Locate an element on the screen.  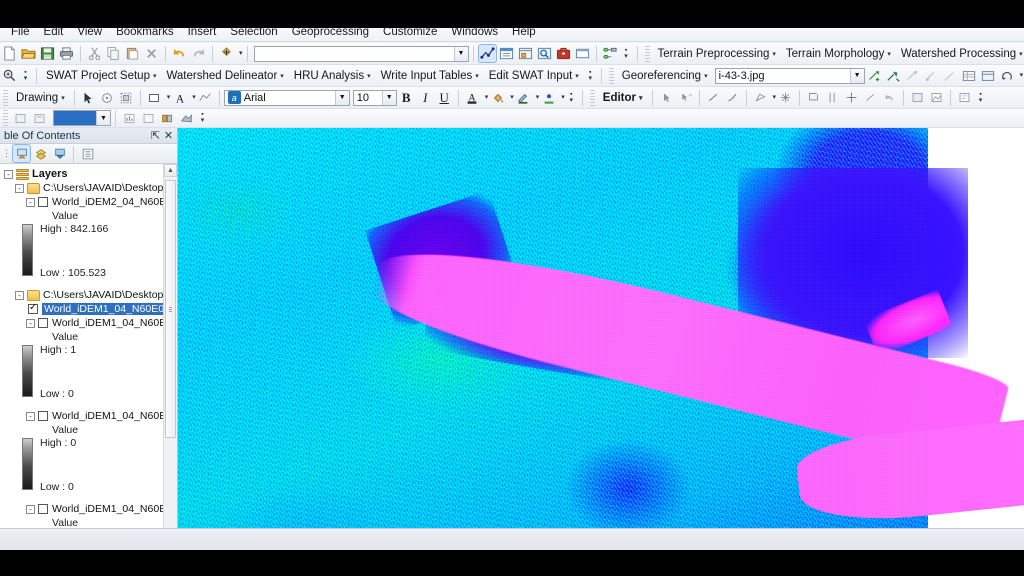
layer-group-1: - C:\Users\JAVAID\Desktop\iWI is located at coordinates (81, 295).